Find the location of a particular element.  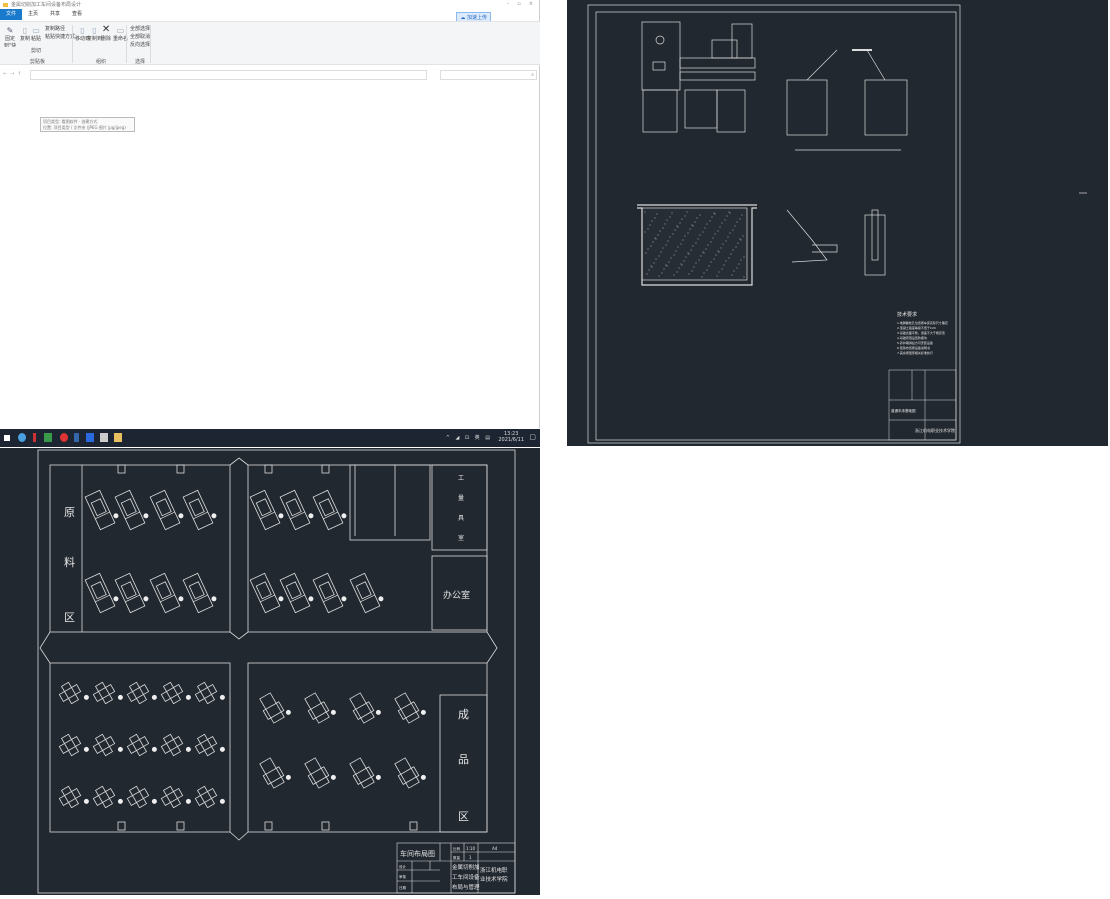

copy-button: ▯ 复制 is located at coordinates (25, 34).